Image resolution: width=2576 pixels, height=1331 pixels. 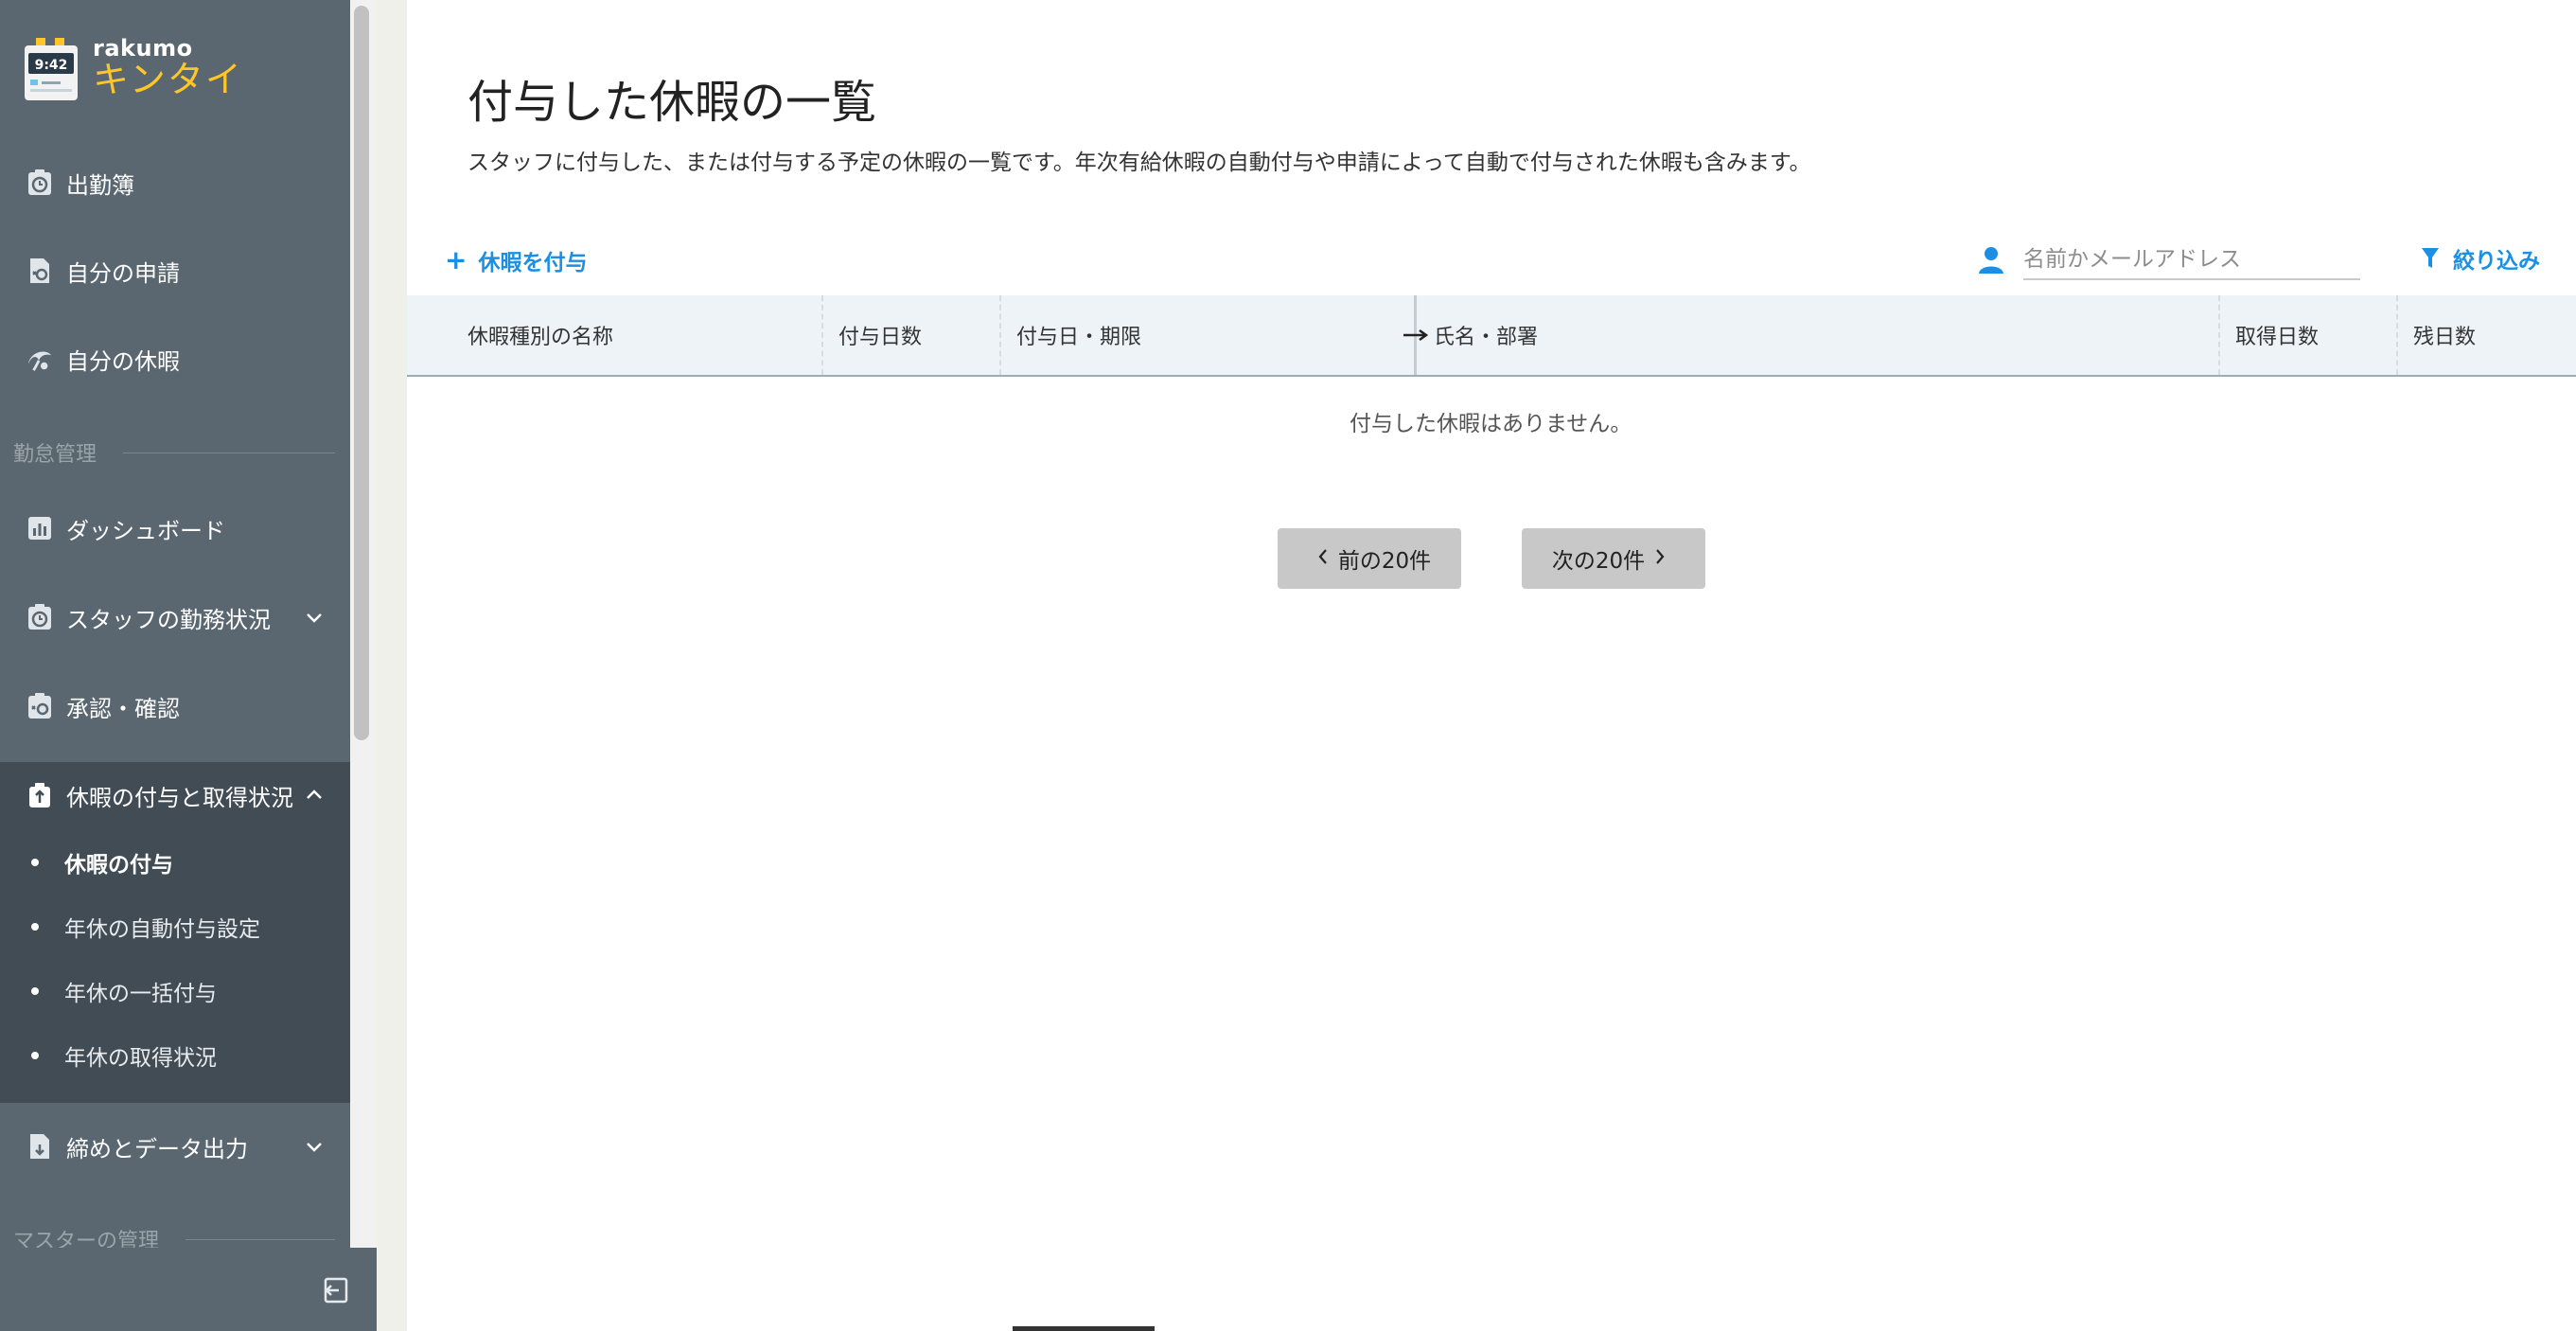 What do you see at coordinates (1491, 424) in the screenshot?
I see `empty-state-message: 付与した休暇はありません。` at bounding box center [1491, 424].